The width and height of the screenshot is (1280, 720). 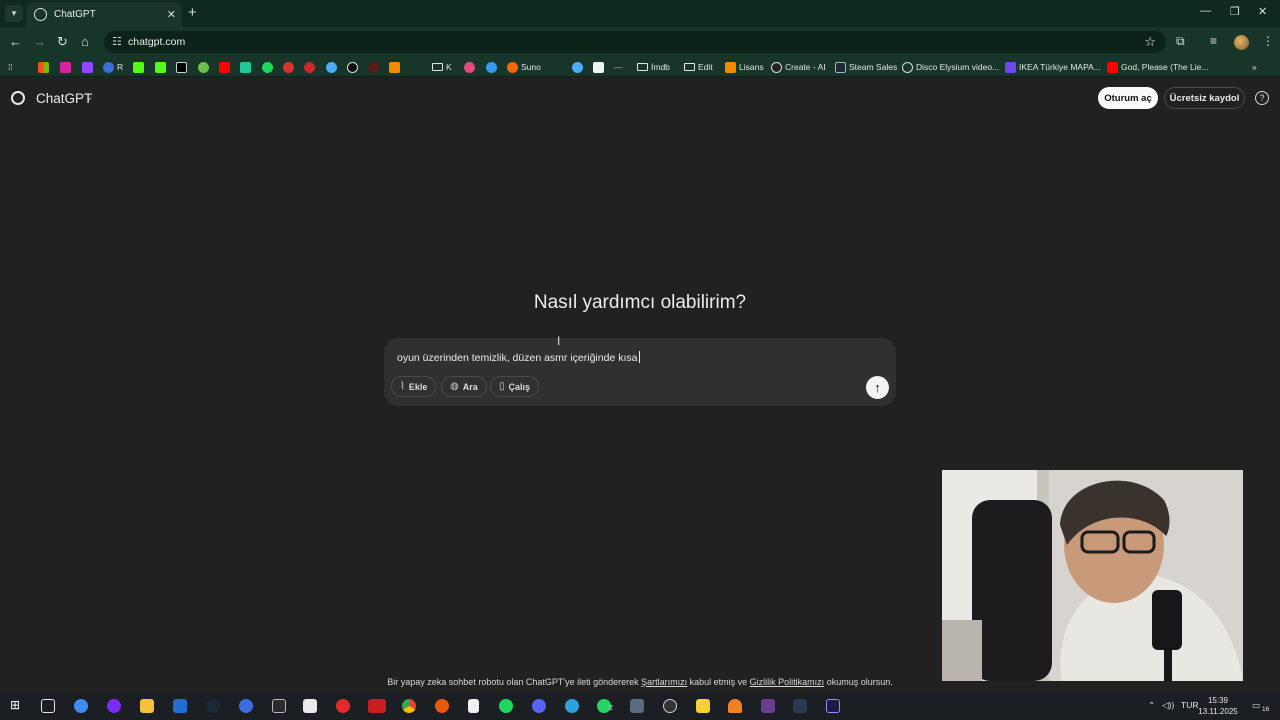 I want to click on address-bar: ☷ chatgpt.com ☆, so click(x=635, y=42).